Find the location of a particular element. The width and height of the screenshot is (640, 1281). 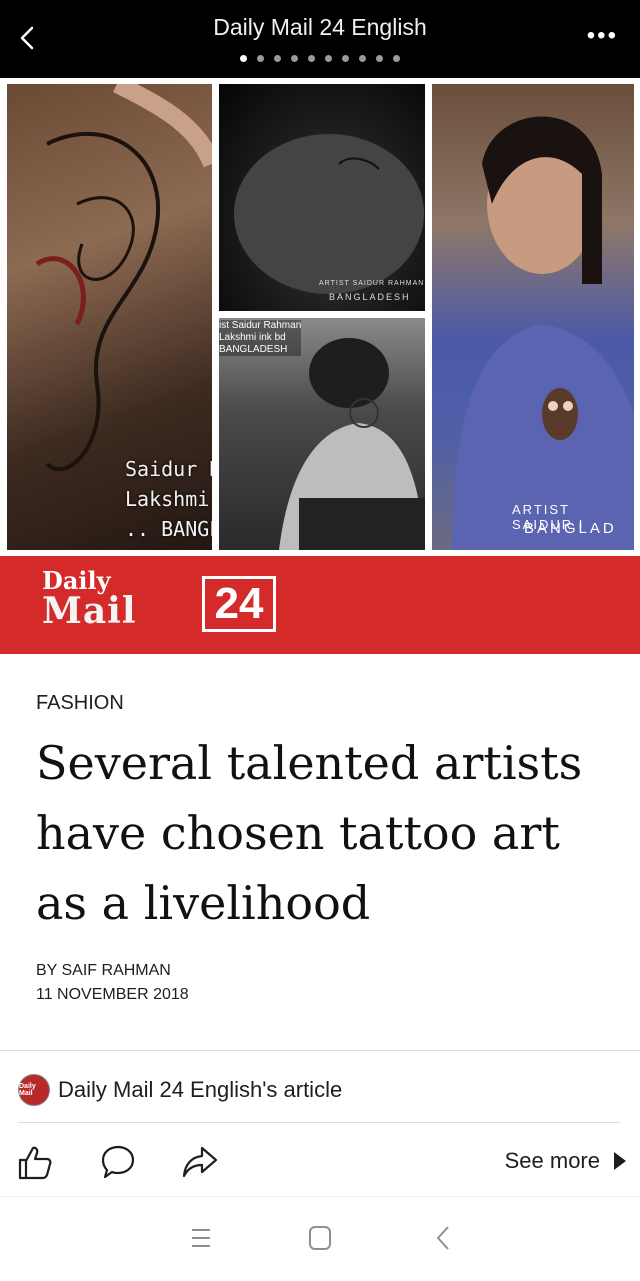

tattoo-photo-arm: ARTIST SAIDUR I BANGLAD is located at coordinates (533, 317).